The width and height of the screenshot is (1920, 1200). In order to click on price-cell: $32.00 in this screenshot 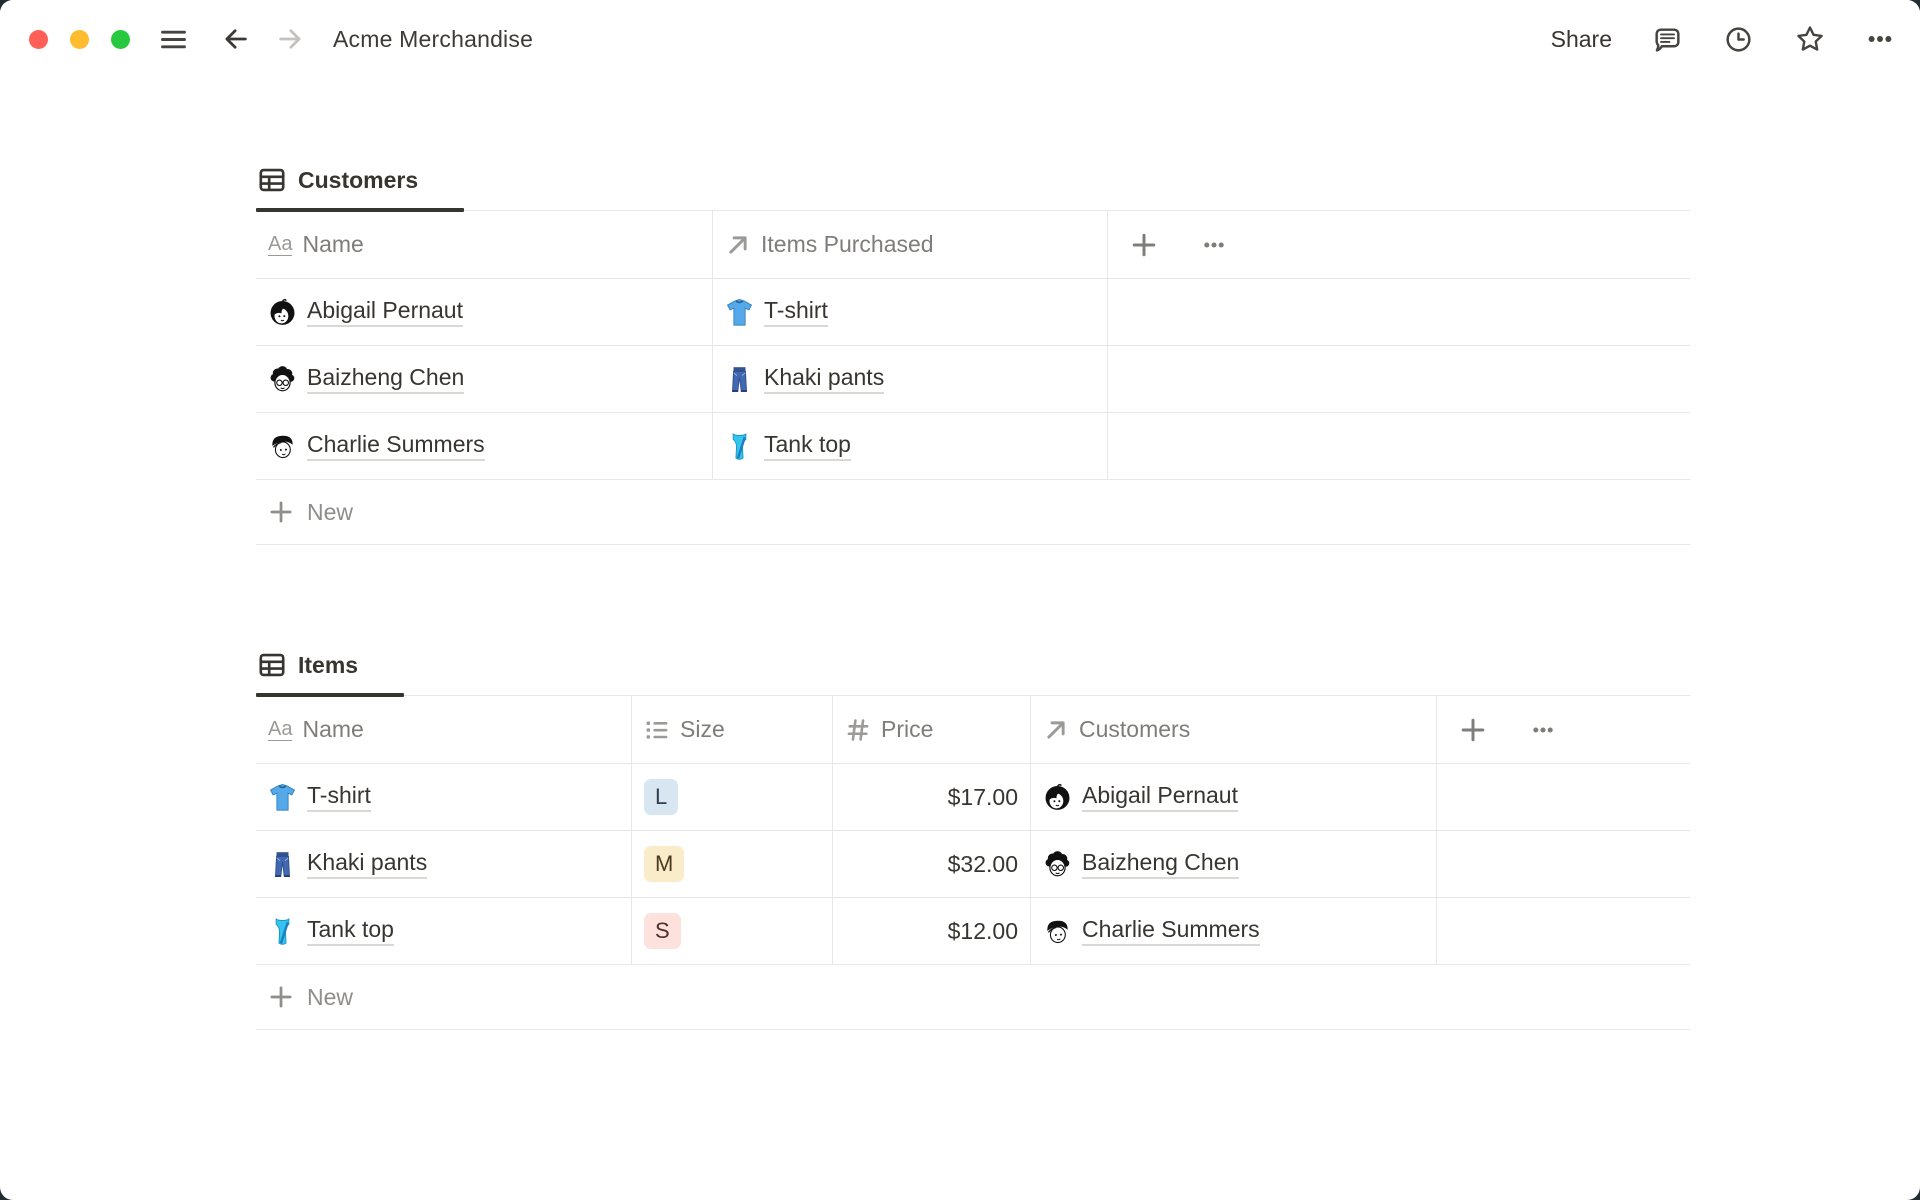, I will do `click(931, 864)`.